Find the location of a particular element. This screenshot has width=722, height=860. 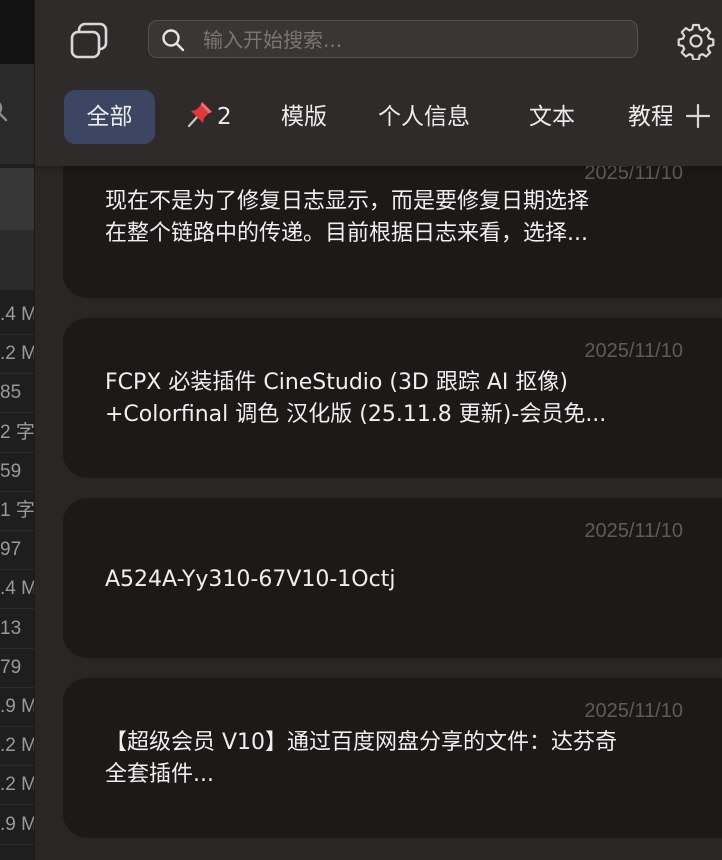

tab-personal-info: 个人信息 is located at coordinates (424, 117).